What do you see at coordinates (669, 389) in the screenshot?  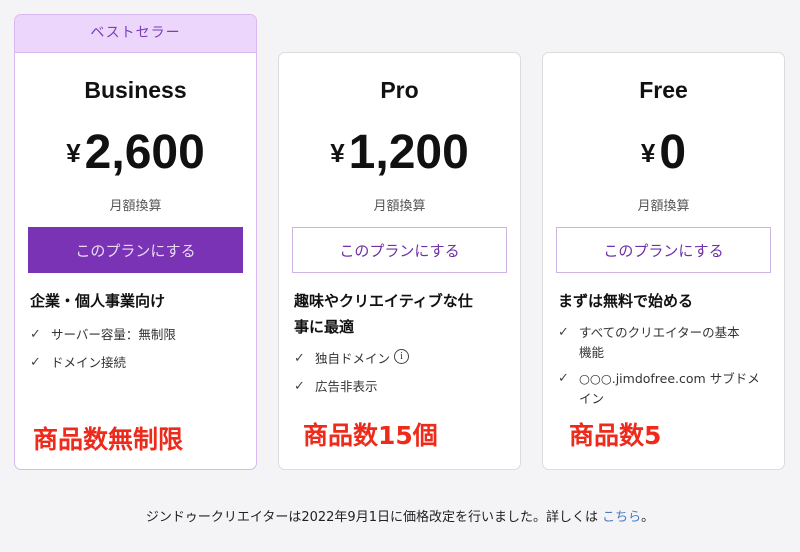 I see `feature-text: ○○○.jimdofree.com サブドメ イン` at bounding box center [669, 389].